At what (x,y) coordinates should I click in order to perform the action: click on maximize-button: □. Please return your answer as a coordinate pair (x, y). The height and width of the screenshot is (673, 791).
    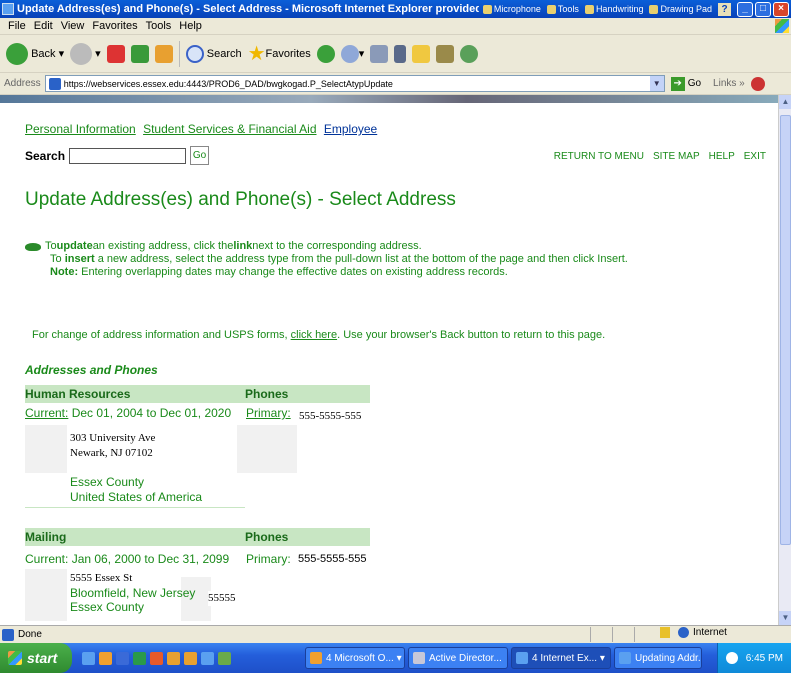
    Looking at the image, I should click on (763, 9).